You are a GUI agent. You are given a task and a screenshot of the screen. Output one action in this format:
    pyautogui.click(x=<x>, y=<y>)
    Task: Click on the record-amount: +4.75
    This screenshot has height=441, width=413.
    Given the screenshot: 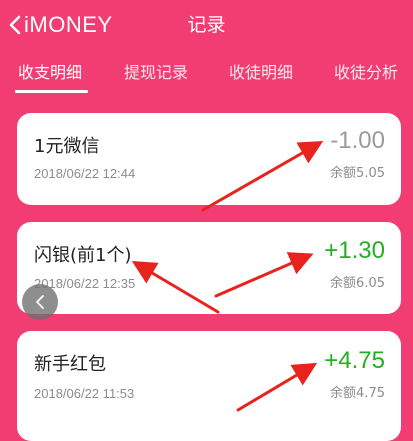 What is the action you would take?
    pyautogui.click(x=354, y=360)
    